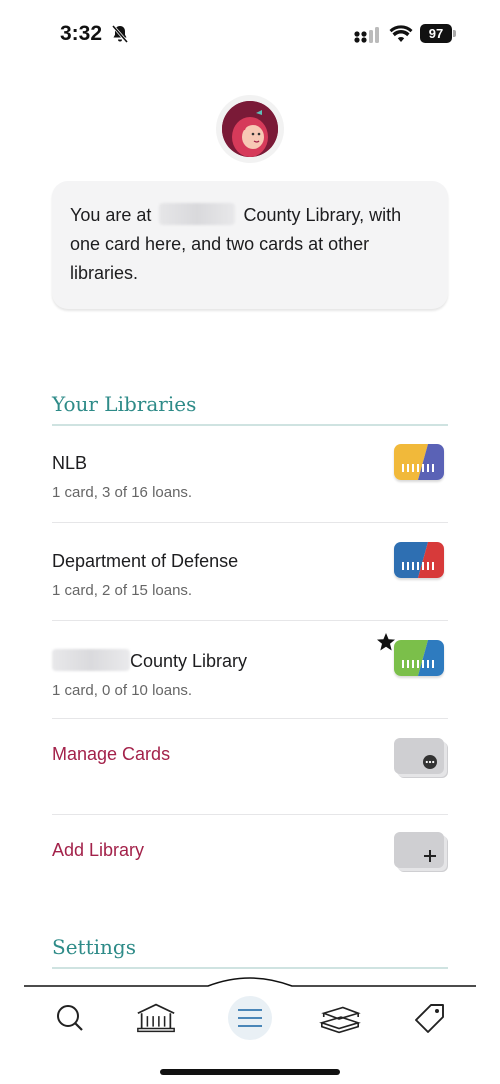 This screenshot has height=1084, width=500. I want to click on summary-prefix: You are at, so click(111, 215).